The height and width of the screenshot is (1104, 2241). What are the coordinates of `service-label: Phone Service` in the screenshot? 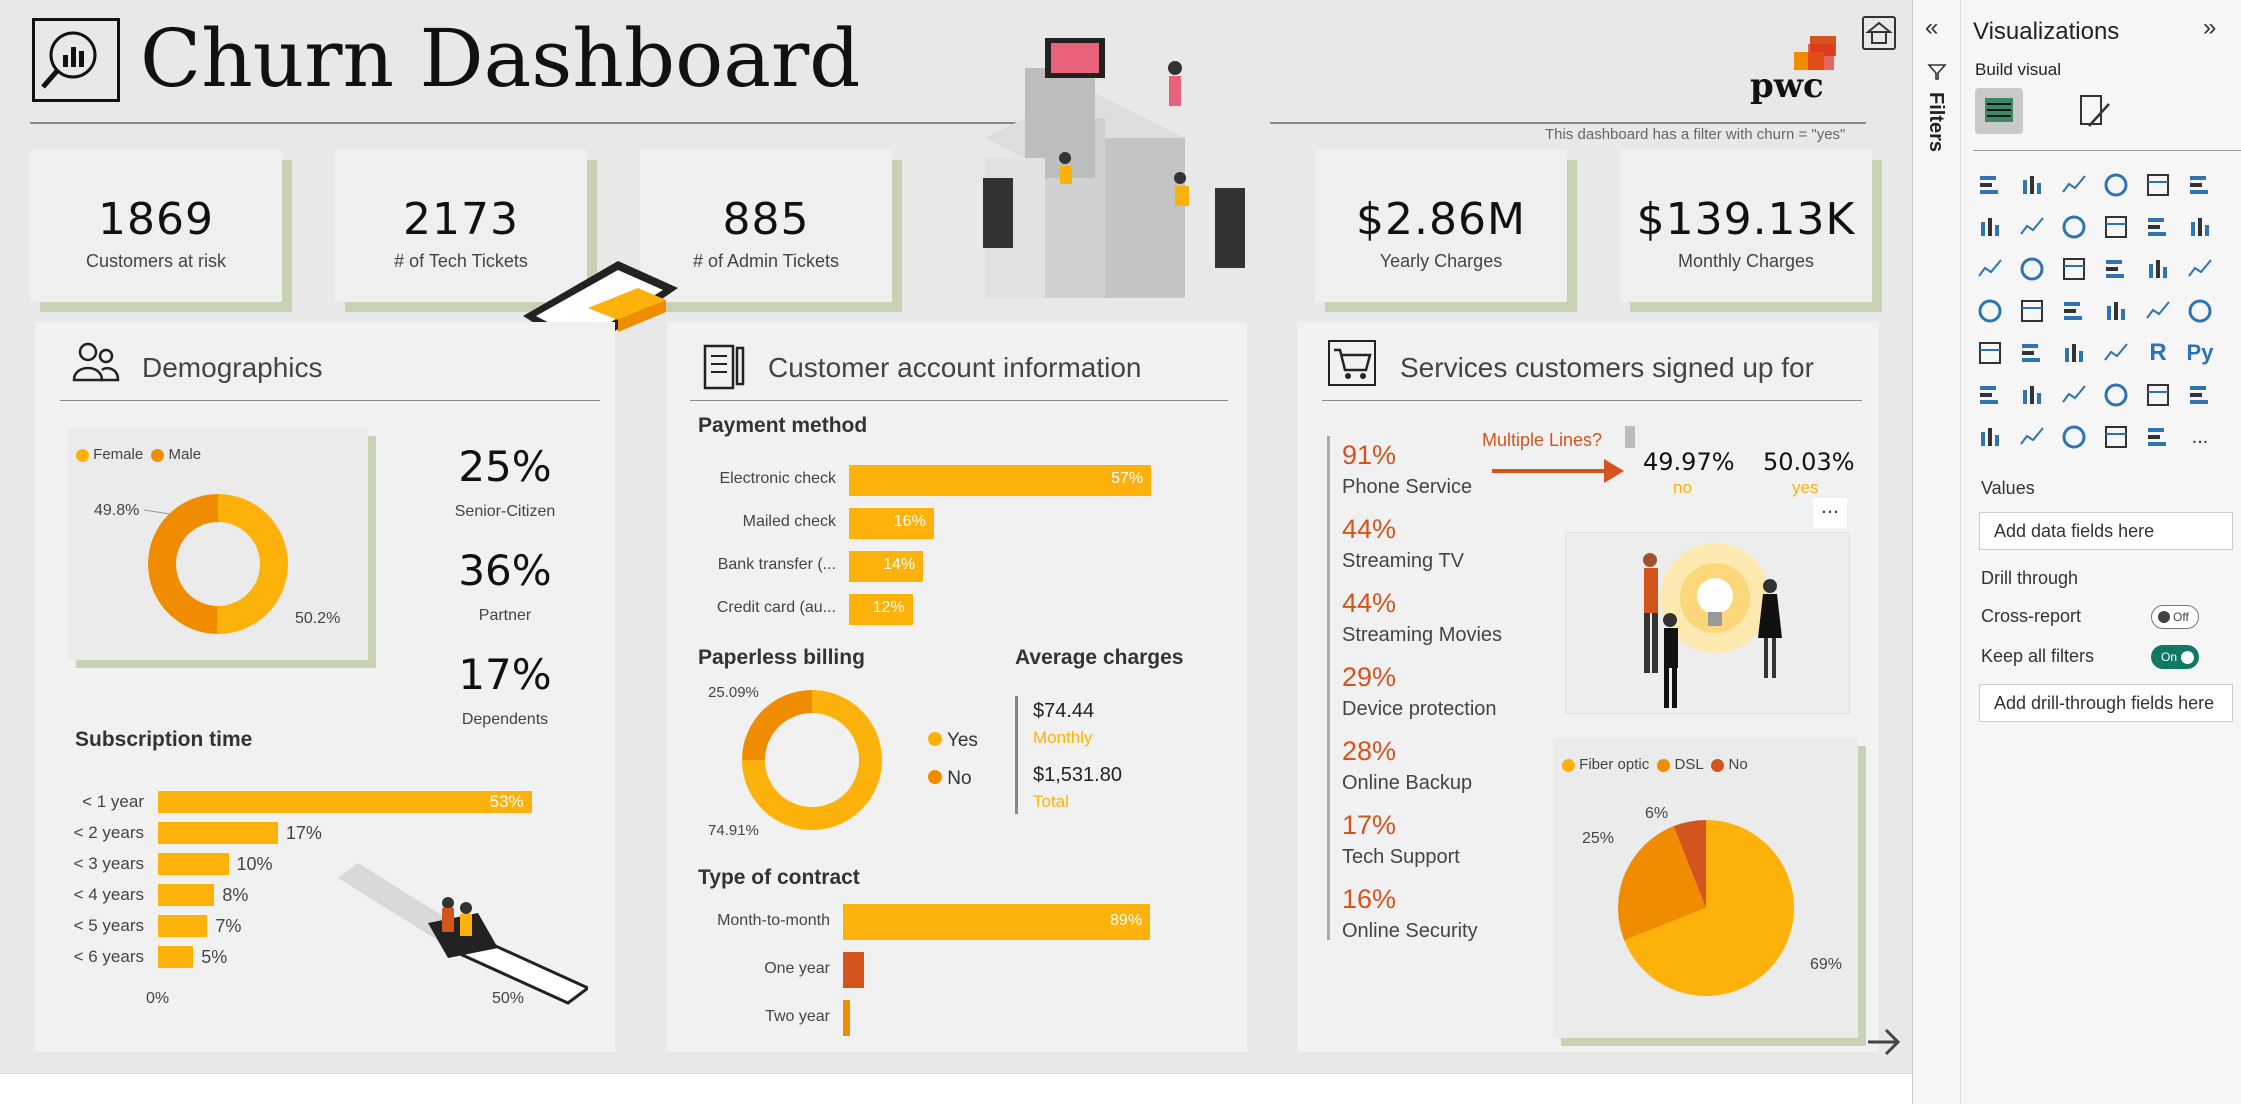 It's located at (1407, 487).